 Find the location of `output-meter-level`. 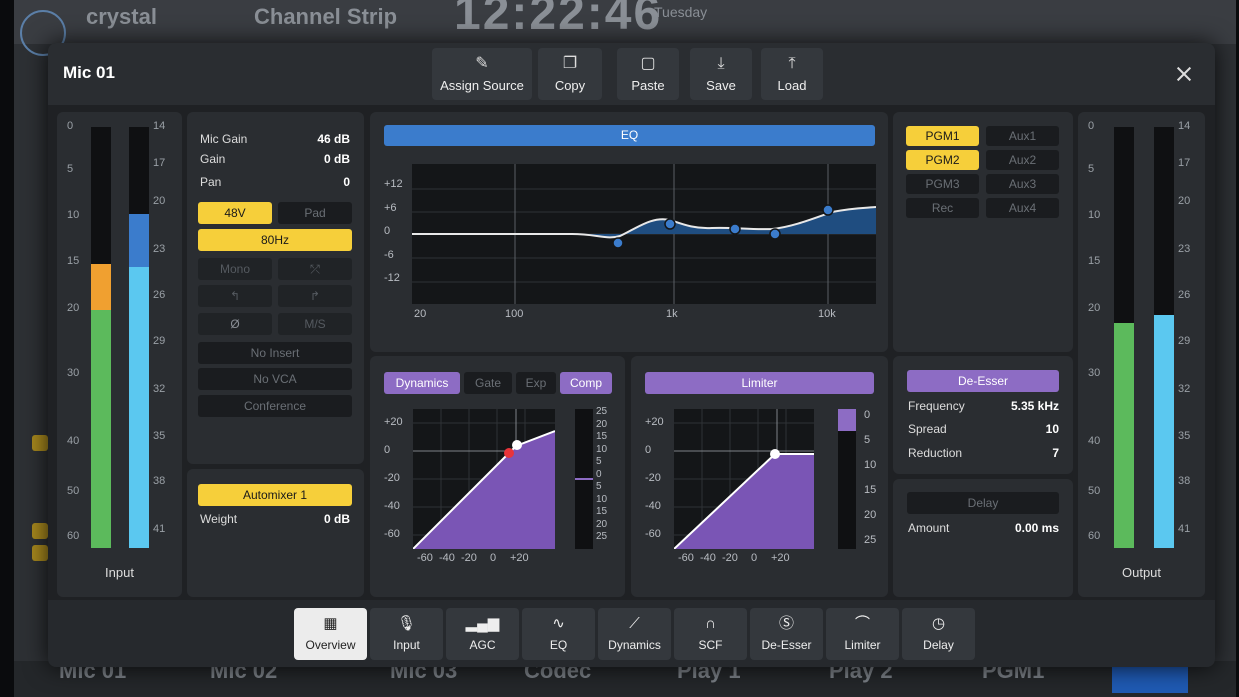

output-meter-level is located at coordinates (1124, 435).